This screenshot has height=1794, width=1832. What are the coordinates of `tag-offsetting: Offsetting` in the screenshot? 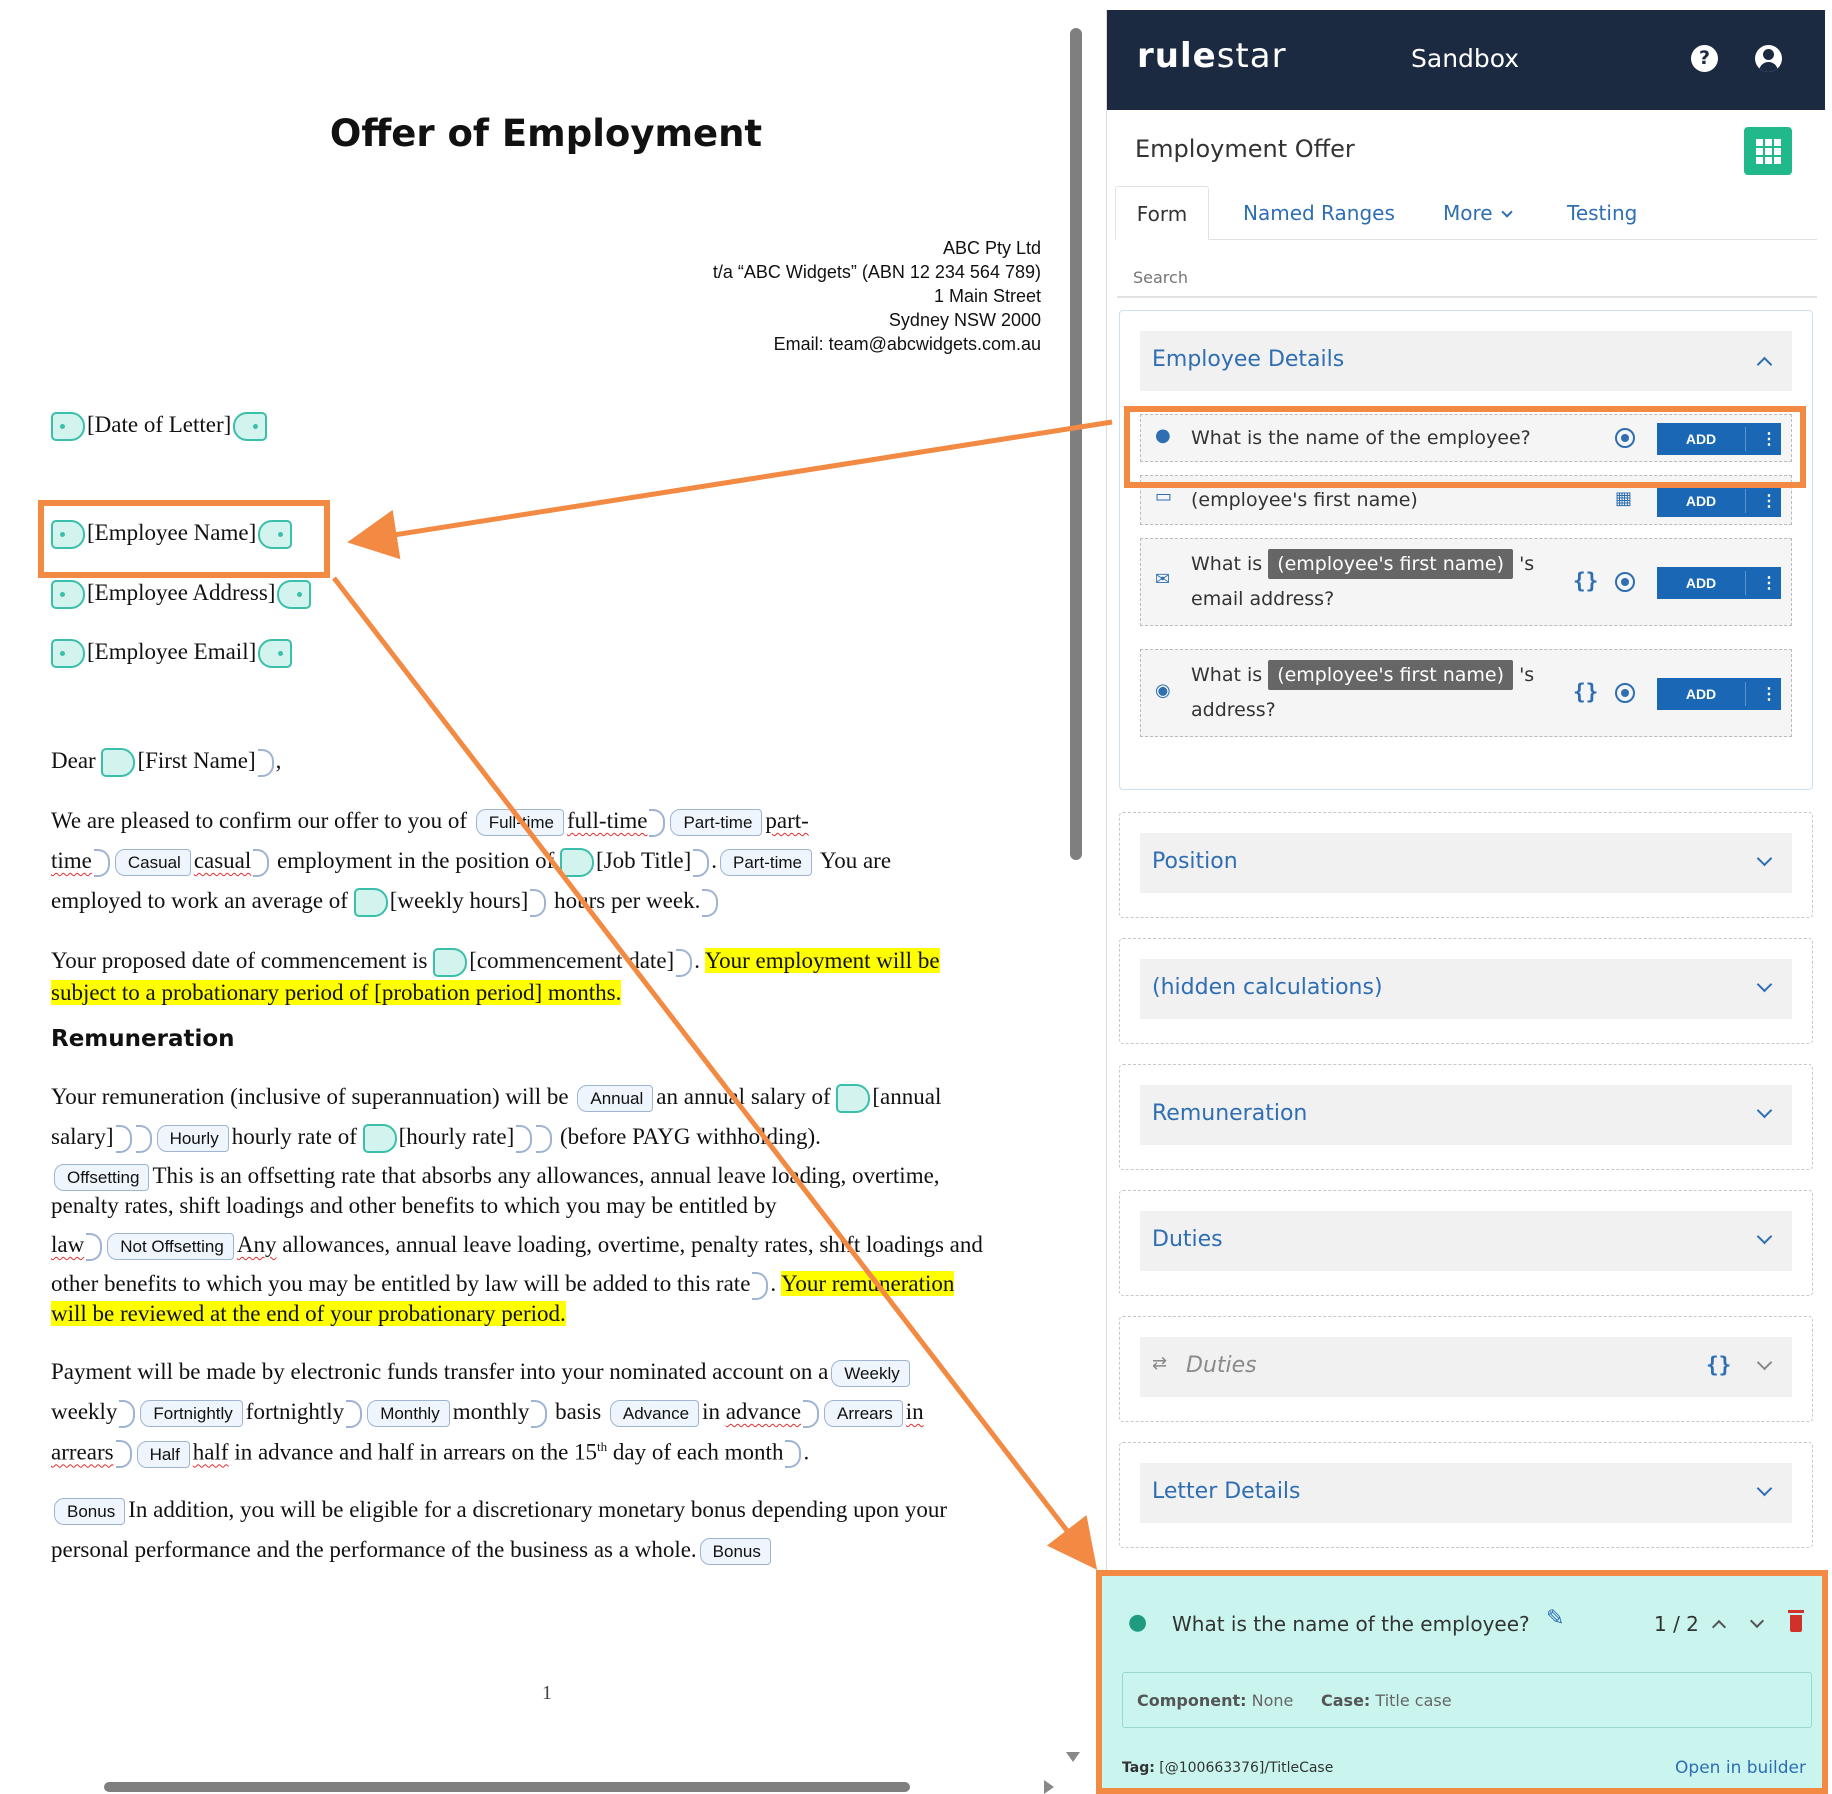 It's located at (102, 1178).